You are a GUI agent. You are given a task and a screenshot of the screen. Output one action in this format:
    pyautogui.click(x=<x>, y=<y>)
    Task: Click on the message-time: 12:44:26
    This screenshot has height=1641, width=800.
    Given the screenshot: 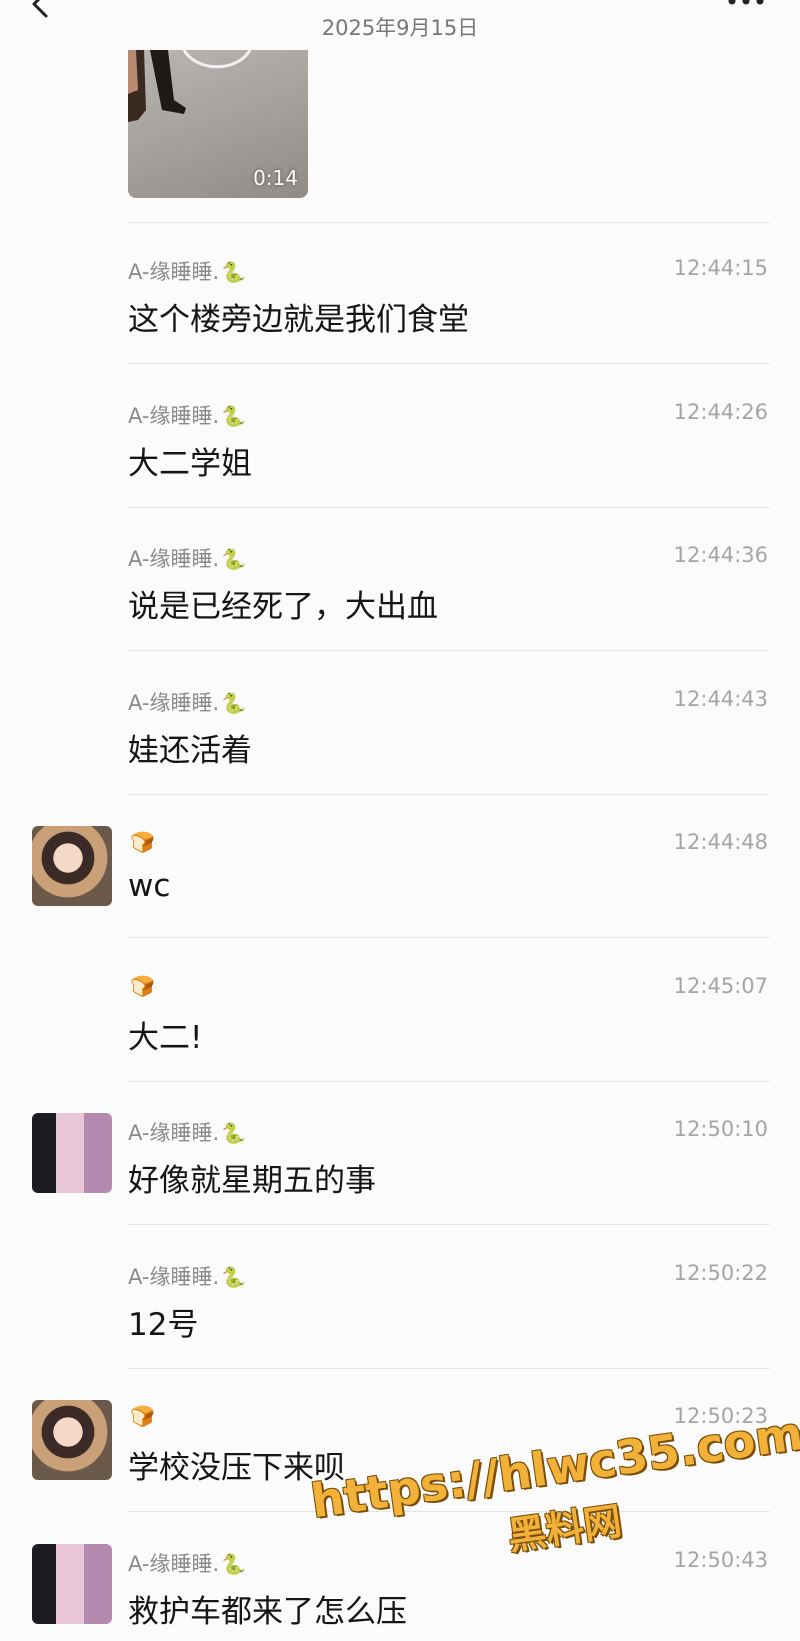 What is the action you would take?
    pyautogui.click(x=720, y=412)
    